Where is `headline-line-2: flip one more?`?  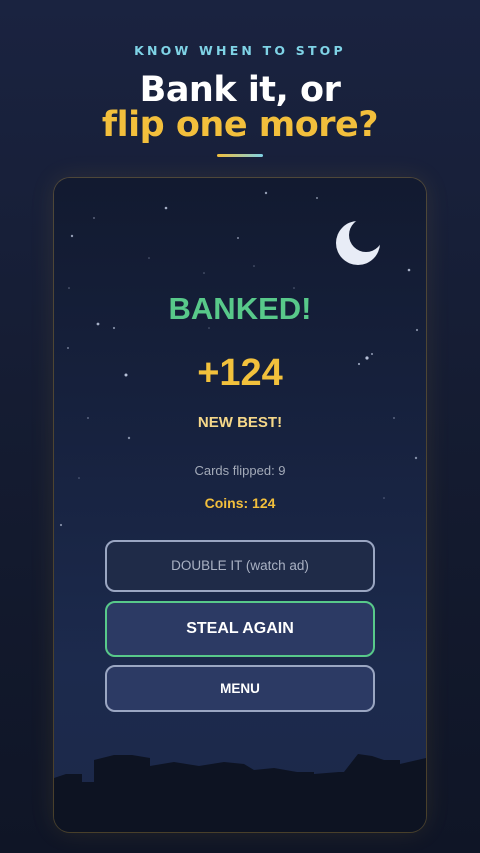
headline-line-2: flip one more? is located at coordinates (240, 125).